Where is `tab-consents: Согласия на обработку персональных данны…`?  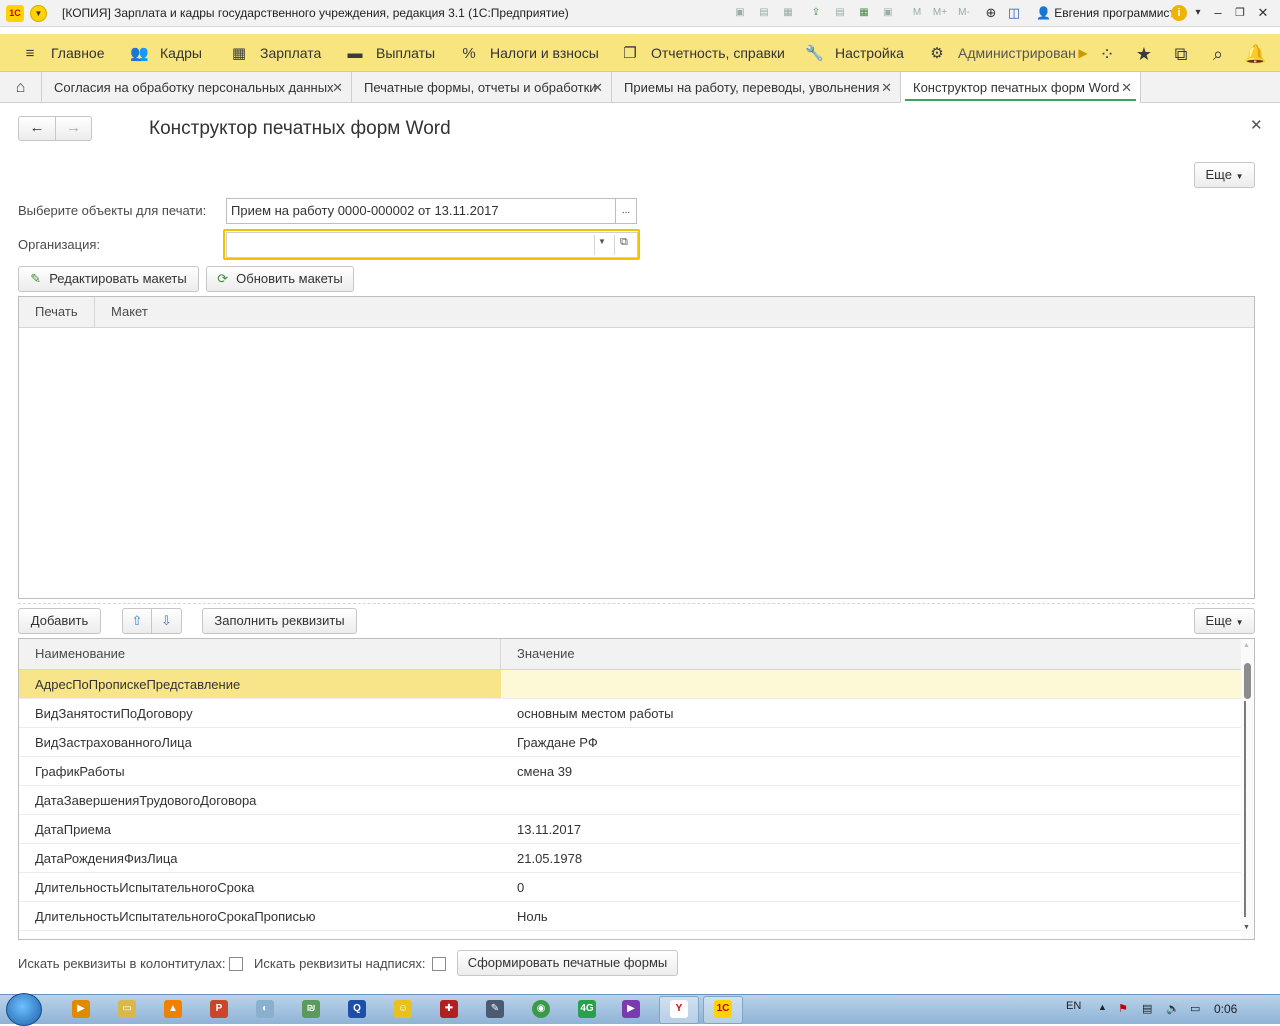
tab-consents: Согласия на обработку персональных данны… is located at coordinates (197, 87).